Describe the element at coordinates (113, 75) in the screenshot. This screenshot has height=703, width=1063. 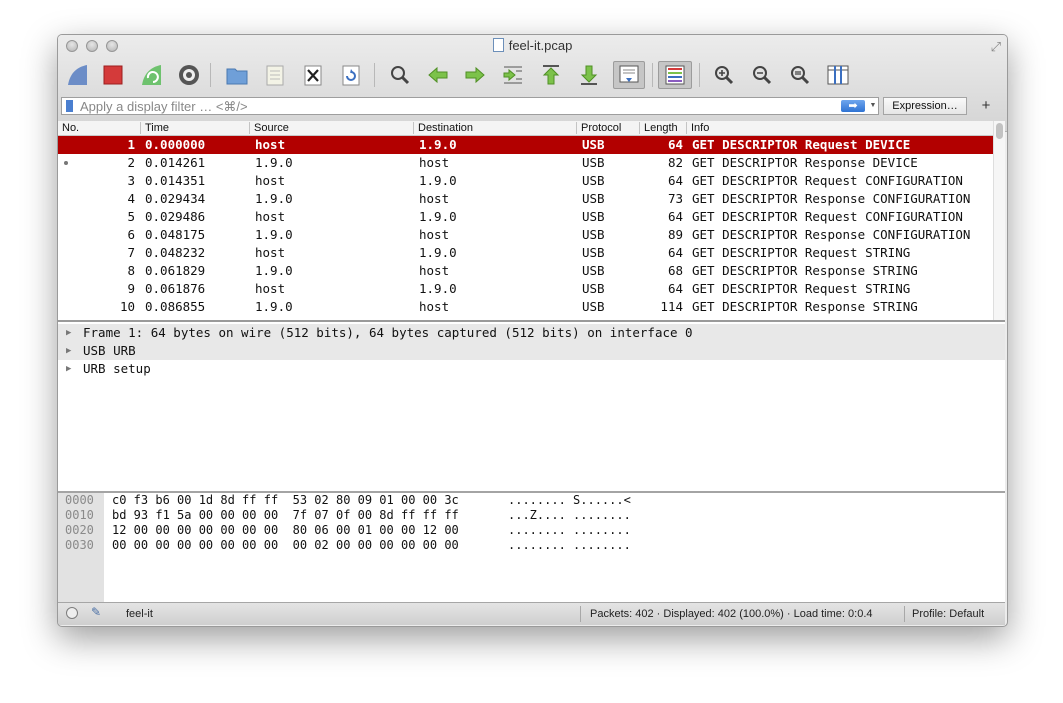
I see `stop-capture-icon` at that location.